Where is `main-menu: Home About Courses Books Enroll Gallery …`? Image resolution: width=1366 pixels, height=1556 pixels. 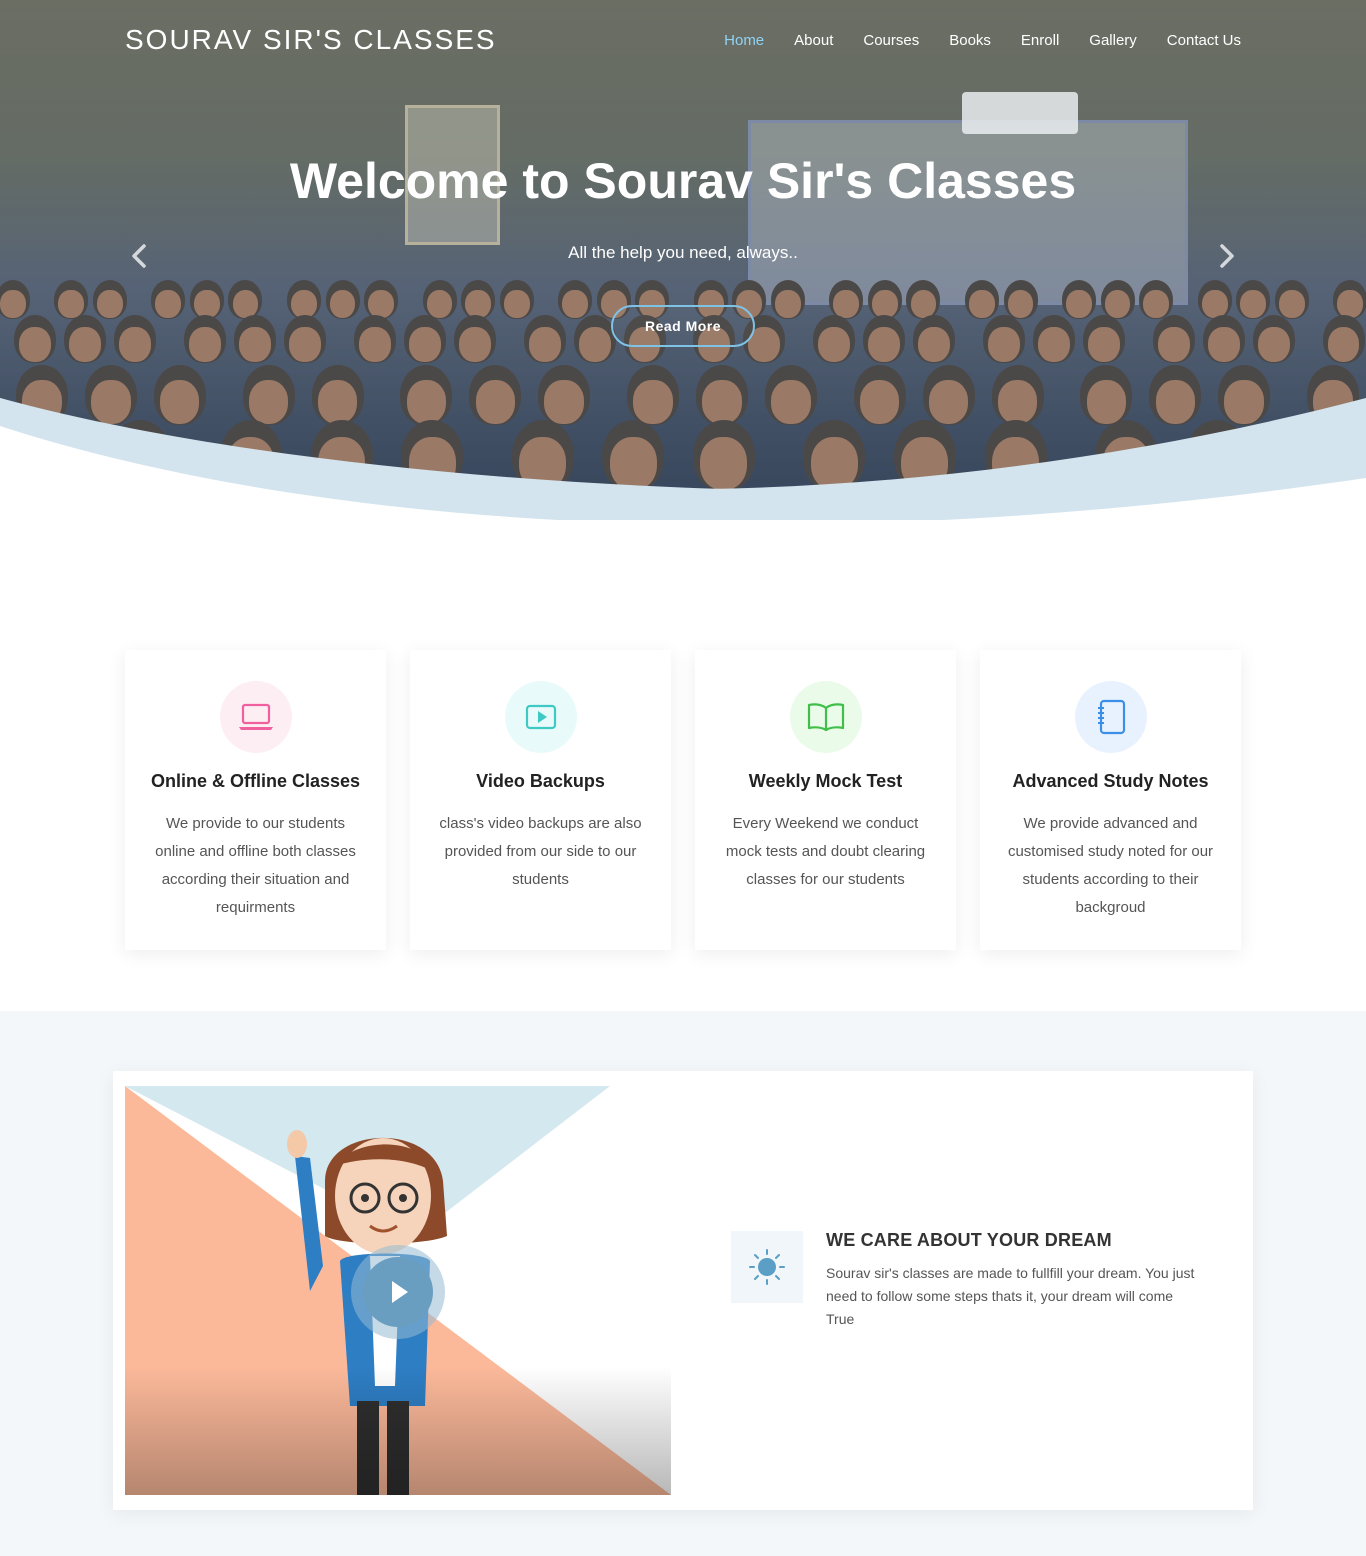 main-menu: Home About Courses Books Enroll Gallery … is located at coordinates (982, 40).